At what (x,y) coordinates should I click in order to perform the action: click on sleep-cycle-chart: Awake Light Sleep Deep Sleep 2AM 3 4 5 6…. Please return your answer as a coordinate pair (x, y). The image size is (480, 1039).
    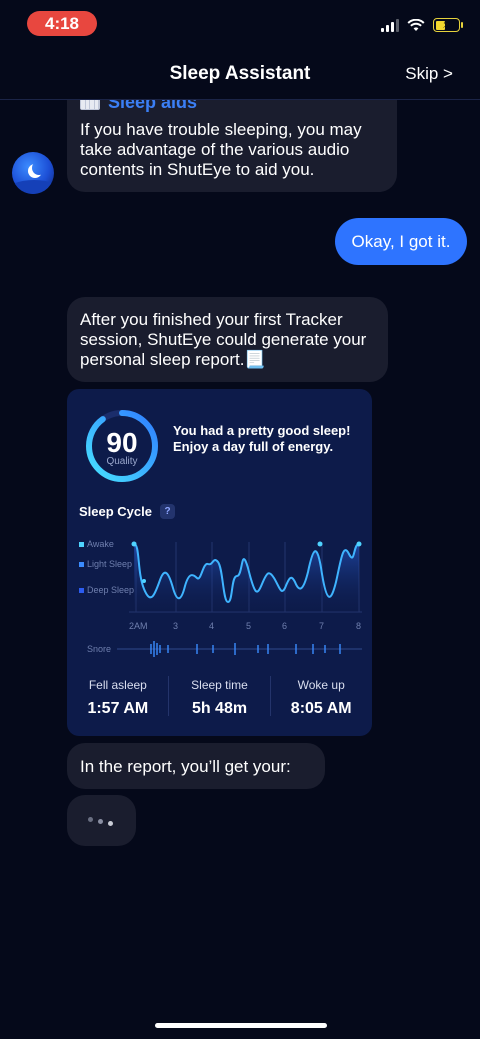
    Looking at the image, I should click on (222, 597).